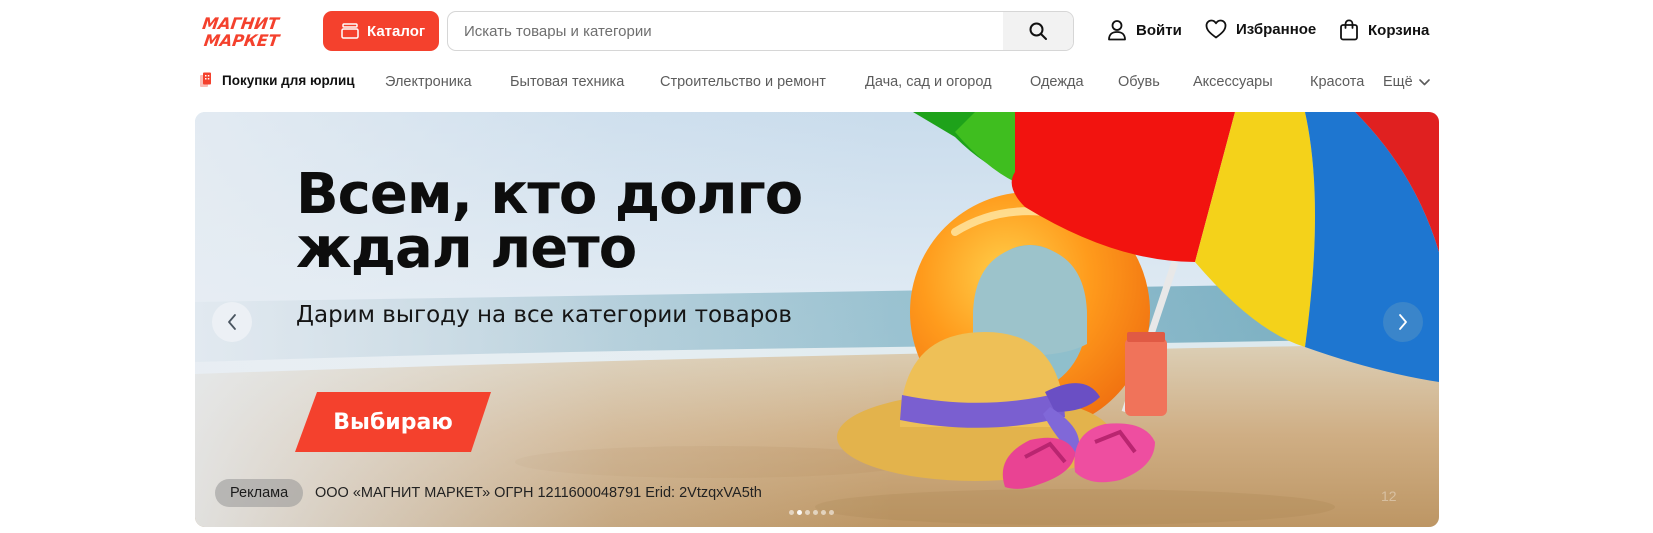  What do you see at coordinates (1424, 81) in the screenshot?
I see `chevron-down-icon` at bounding box center [1424, 81].